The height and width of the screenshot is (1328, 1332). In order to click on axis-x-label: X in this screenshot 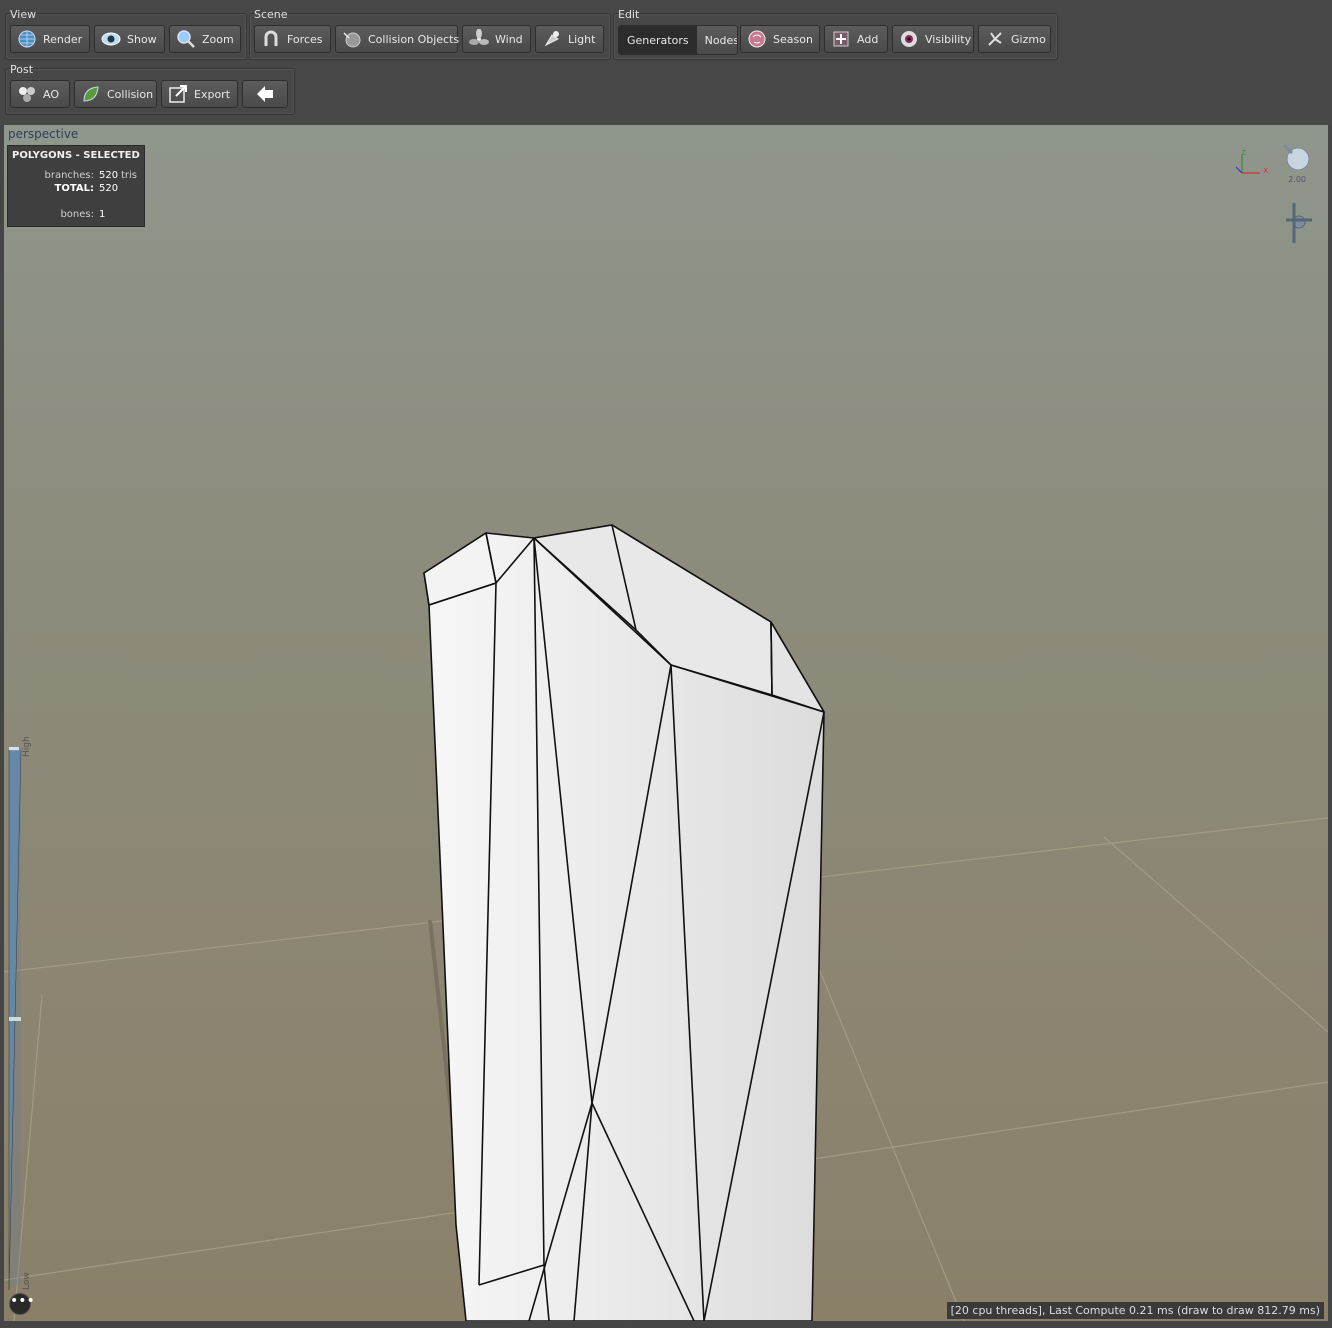, I will do `click(1265, 171)`.